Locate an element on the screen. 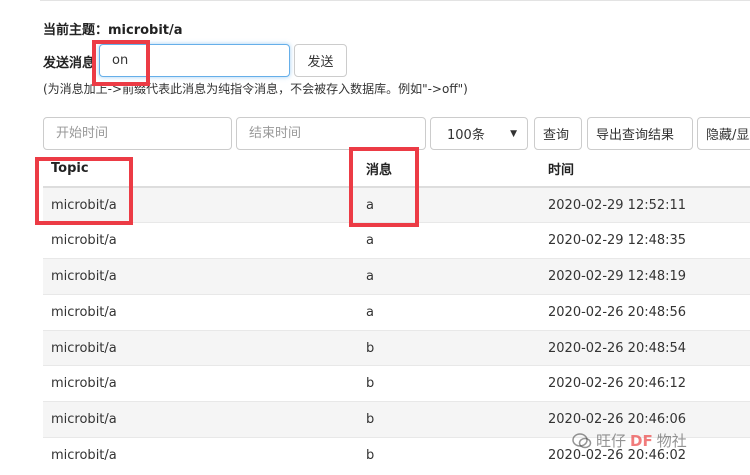 The height and width of the screenshot is (475, 750). column-header-time: 时间 is located at coordinates (645, 169).